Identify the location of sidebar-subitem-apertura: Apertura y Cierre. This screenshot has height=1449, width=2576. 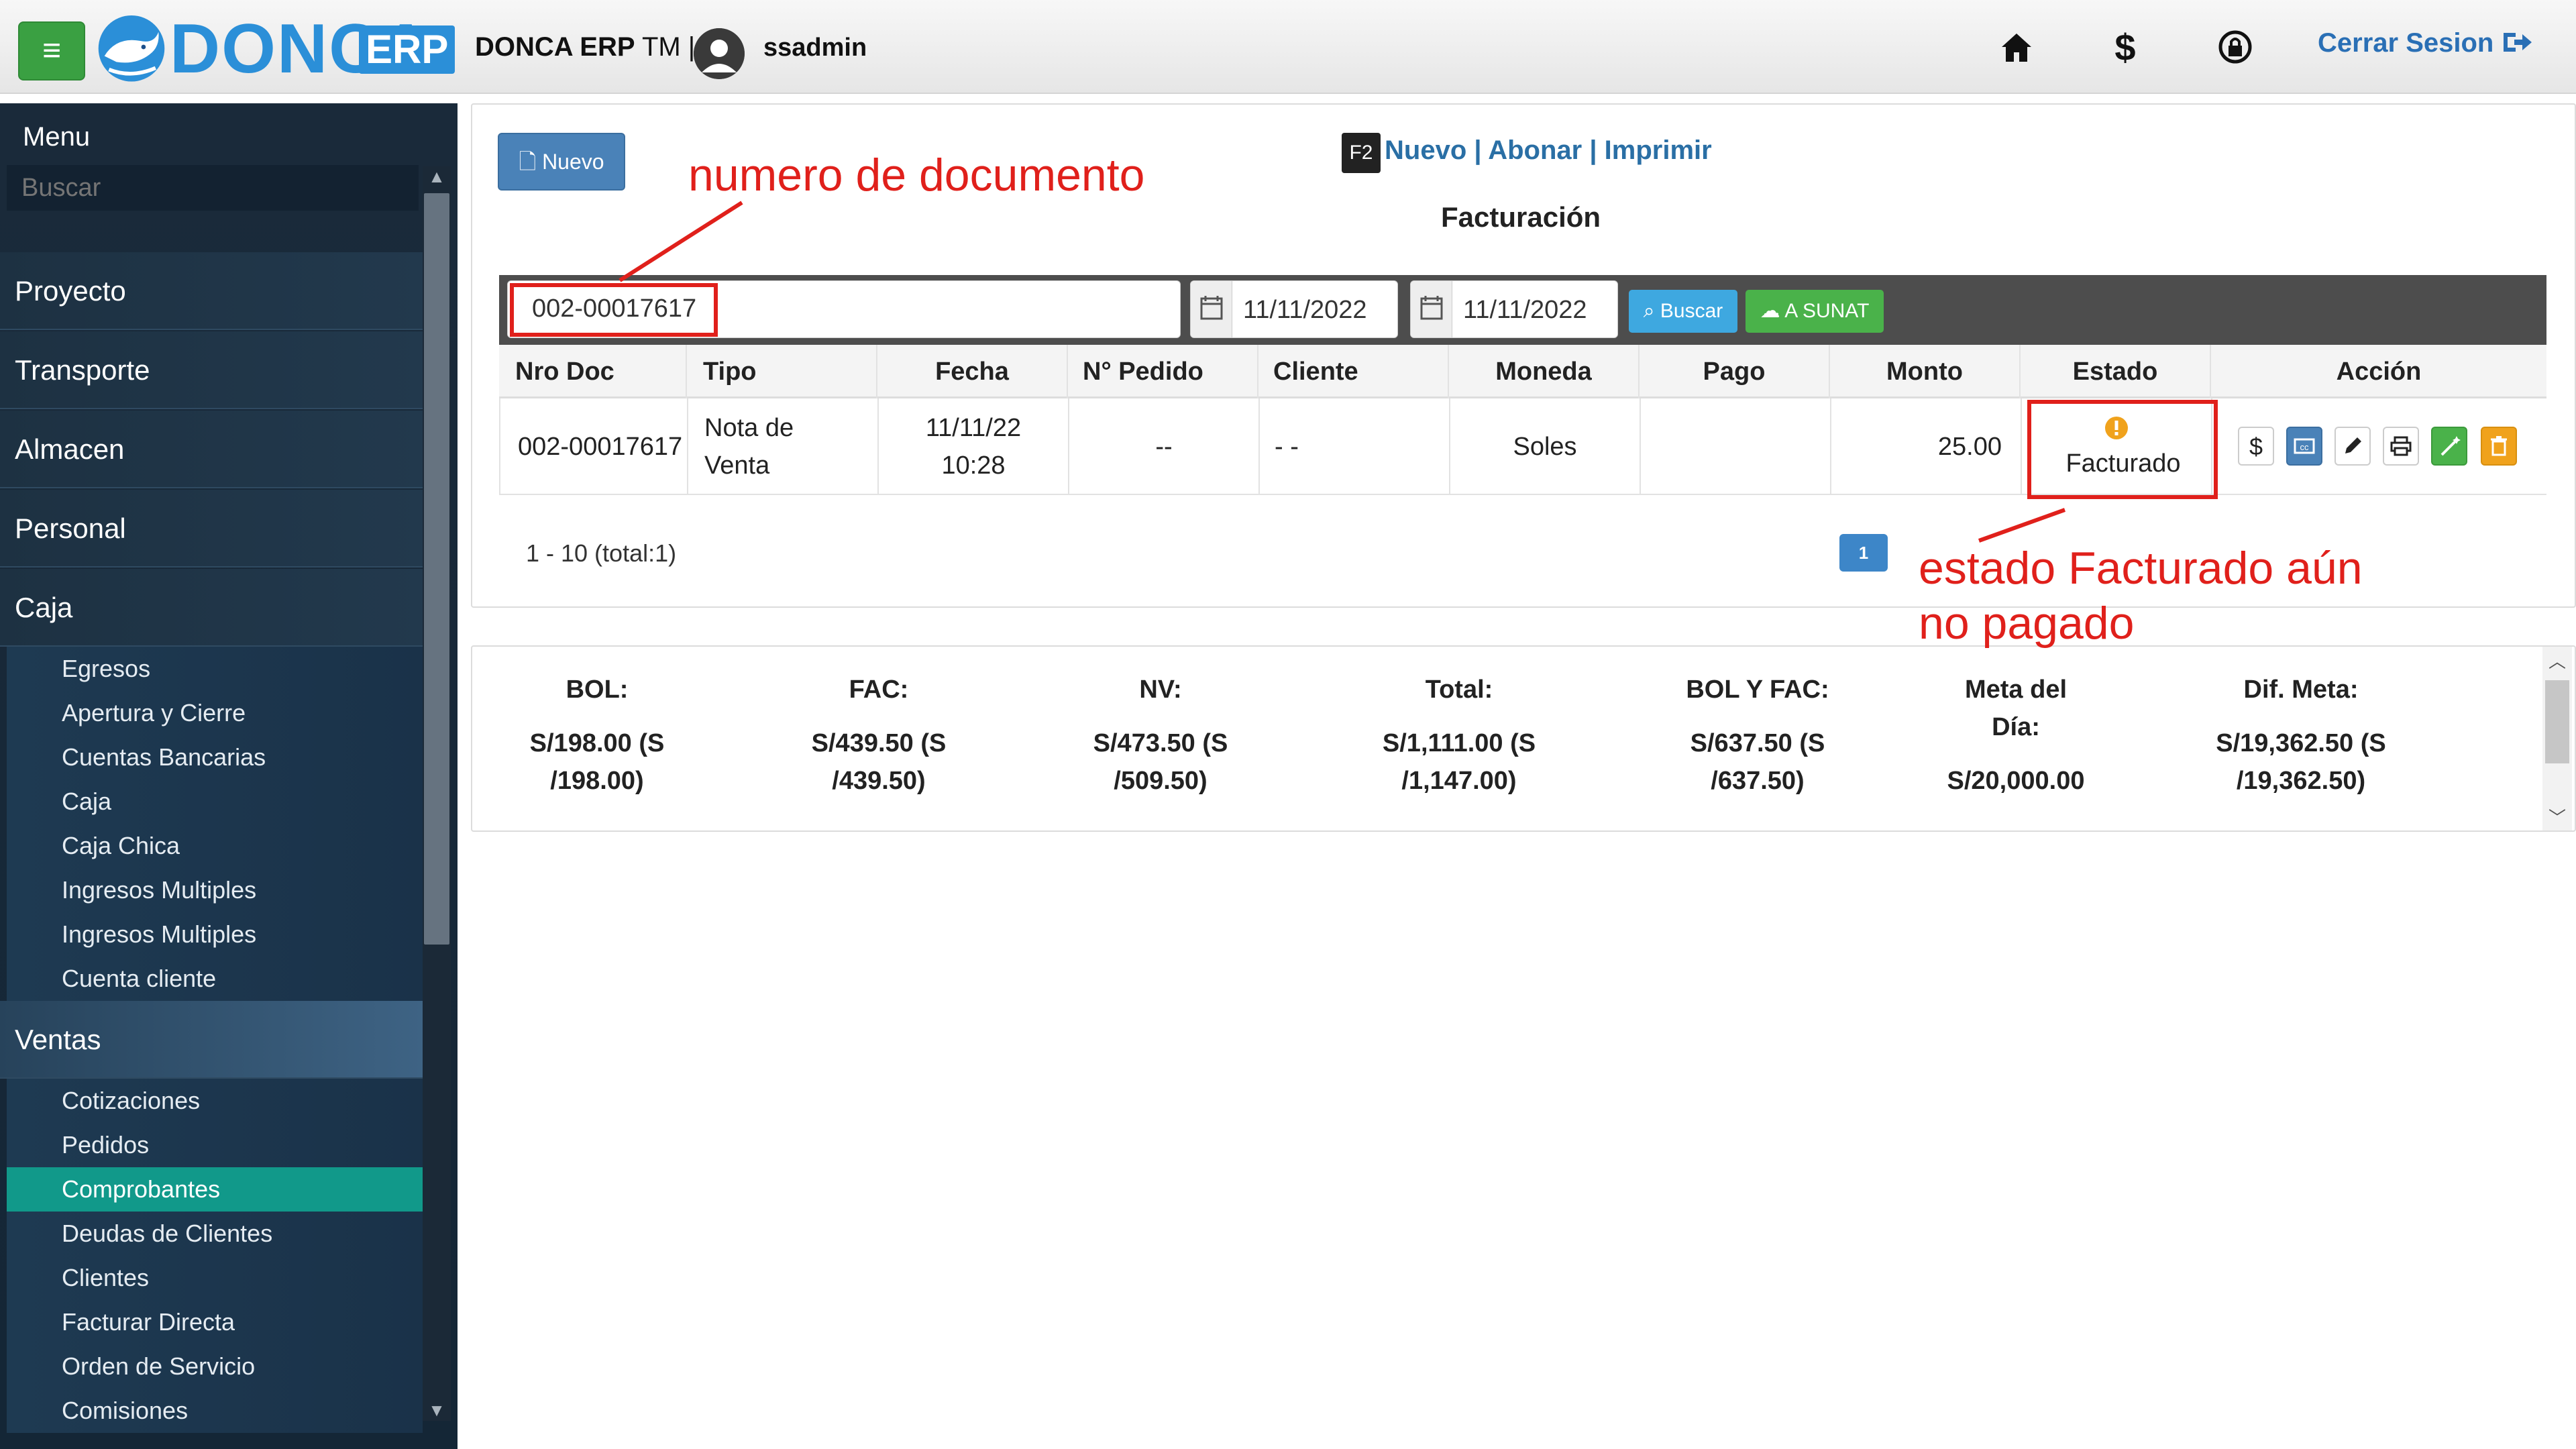
(215, 713).